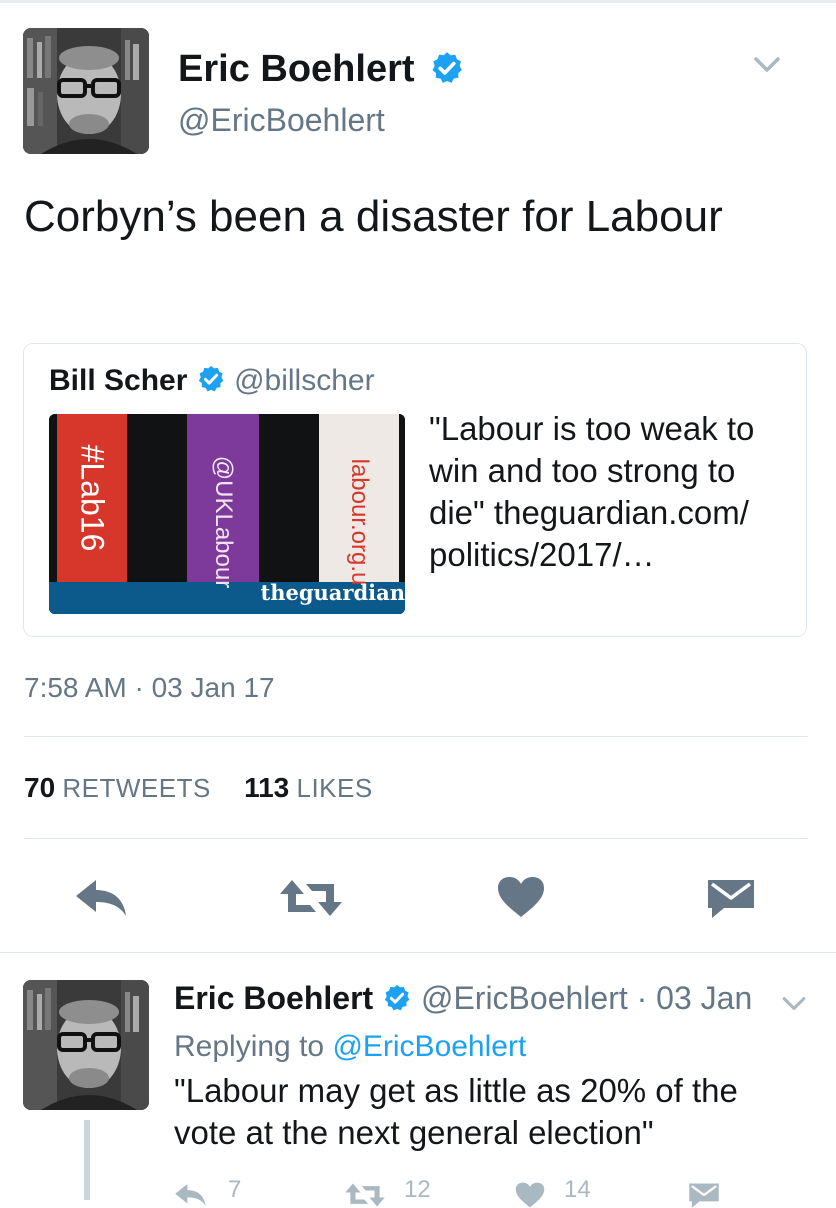  What do you see at coordinates (359, 522) in the screenshot?
I see `banner-right-text: labour.org.u` at bounding box center [359, 522].